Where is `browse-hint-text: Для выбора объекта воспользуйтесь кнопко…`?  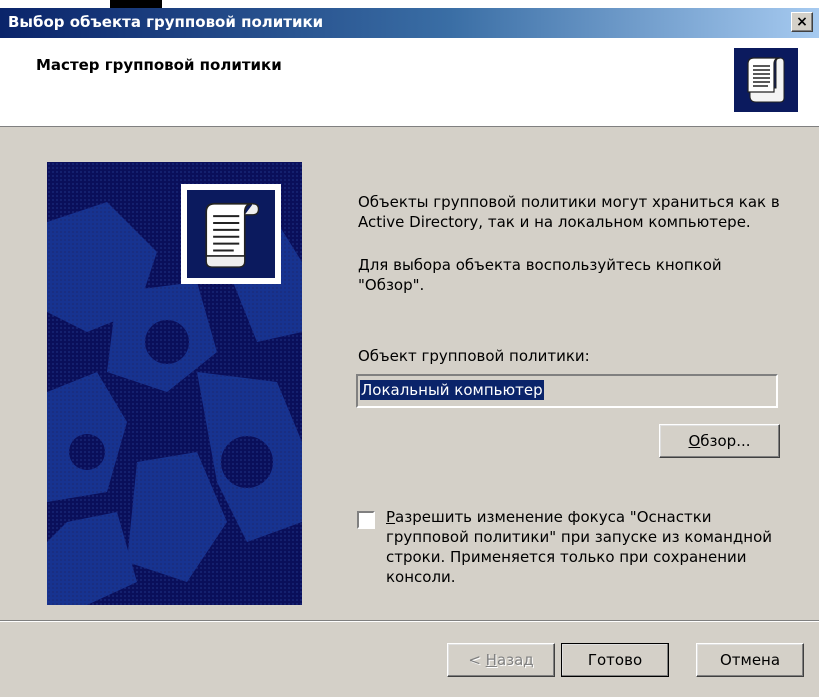
browse-hint-text: Для выбора объекта воспользуйтесь кнопко… is located at coordinates (540, 275).